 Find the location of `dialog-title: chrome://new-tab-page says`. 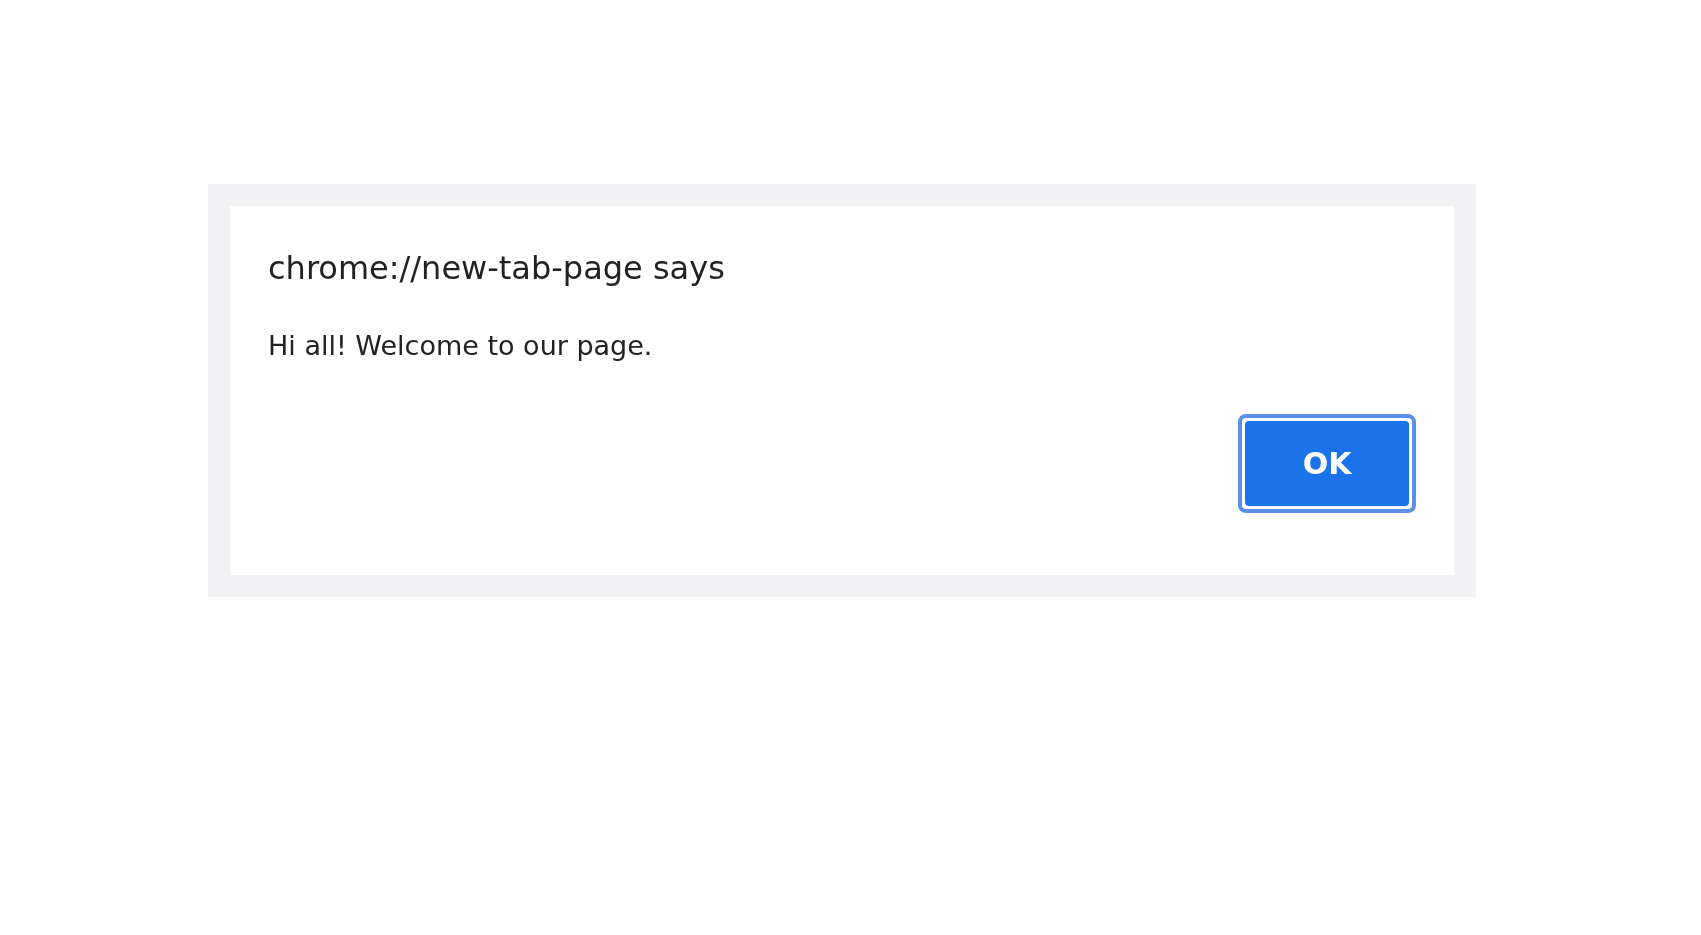

dialog-title: chrome://new-tab-page says is located at coordinates (497, 268).